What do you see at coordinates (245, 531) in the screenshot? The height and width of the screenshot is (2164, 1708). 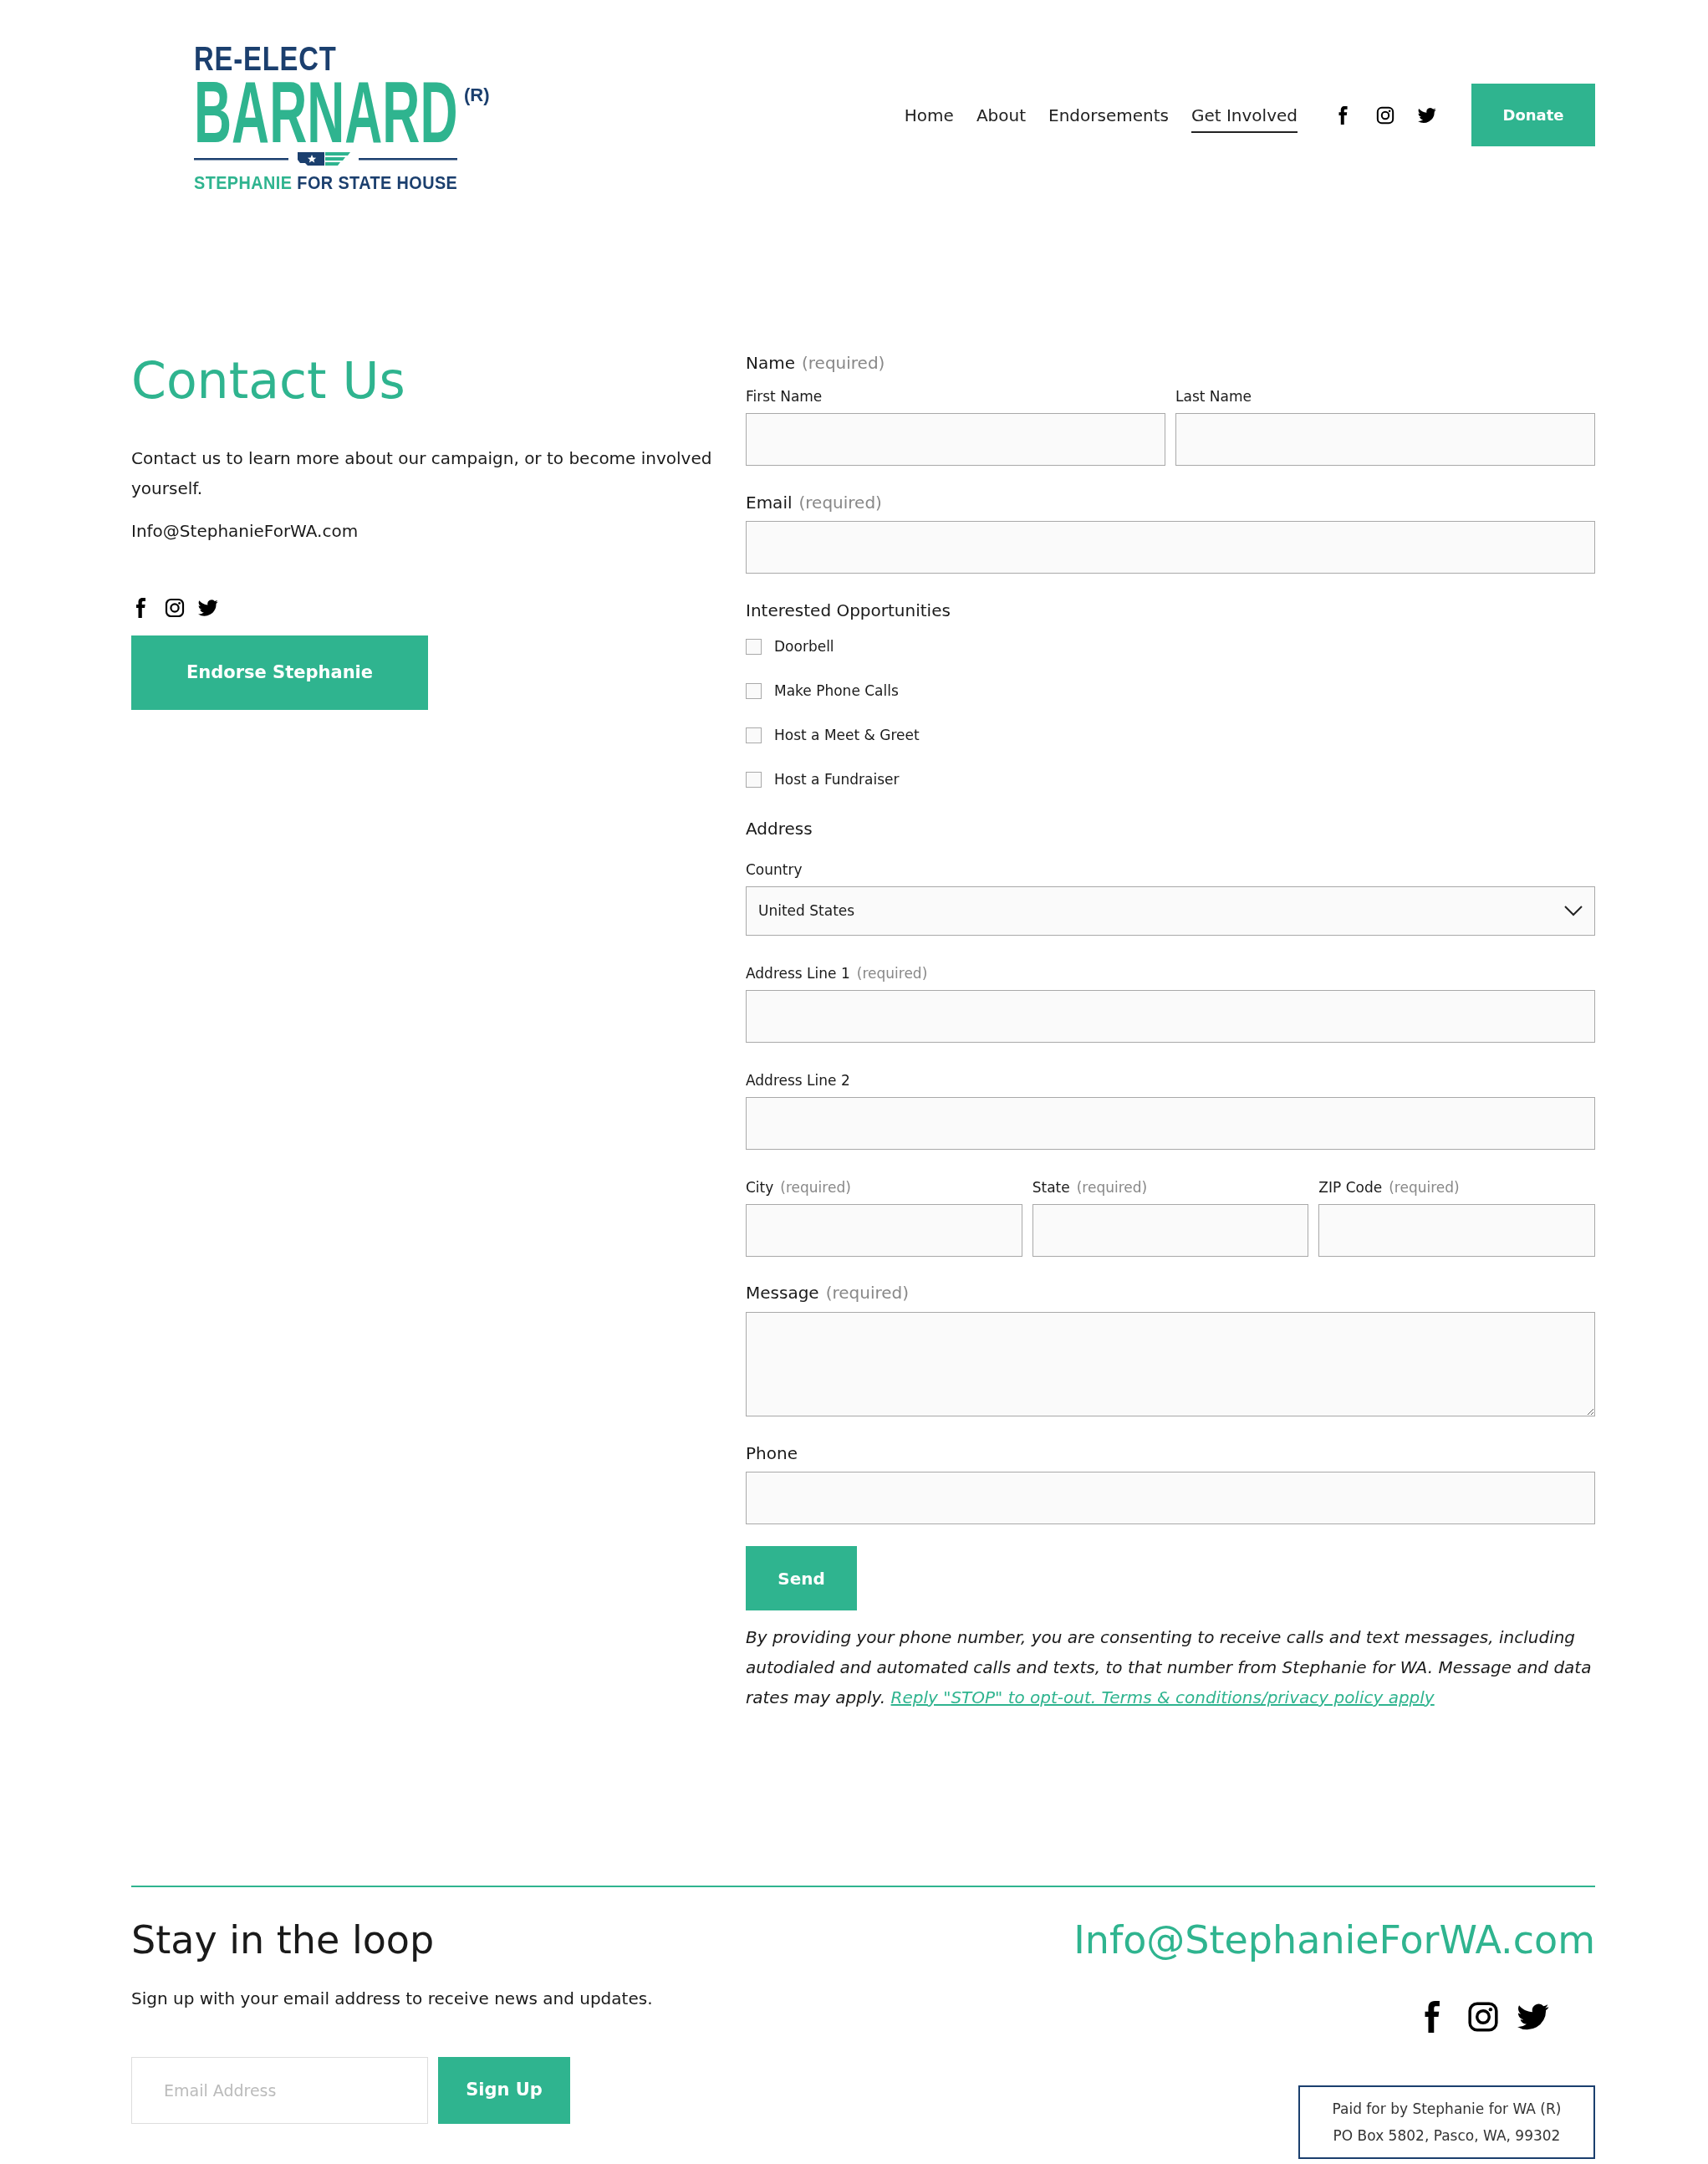 I see `email-link: Info@StephanieForWA.com` at bounding box center [245, 531].